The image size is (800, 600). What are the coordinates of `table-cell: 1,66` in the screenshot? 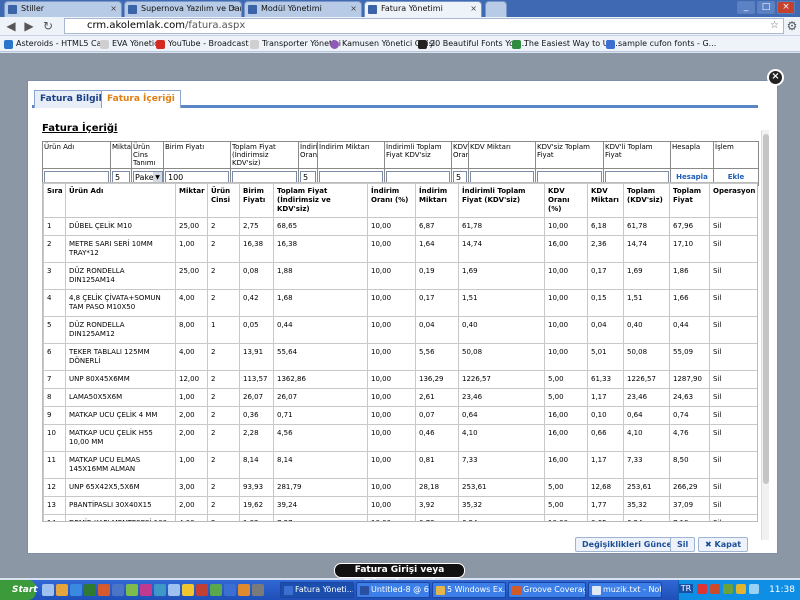 It's located at (689, 303).